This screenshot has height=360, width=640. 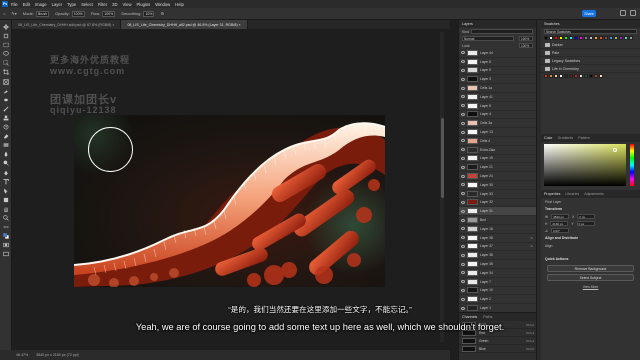 What do you see at coordinates (623, 13) in the screenshot?
I see `search-icon` at bounding box center [623, 13].